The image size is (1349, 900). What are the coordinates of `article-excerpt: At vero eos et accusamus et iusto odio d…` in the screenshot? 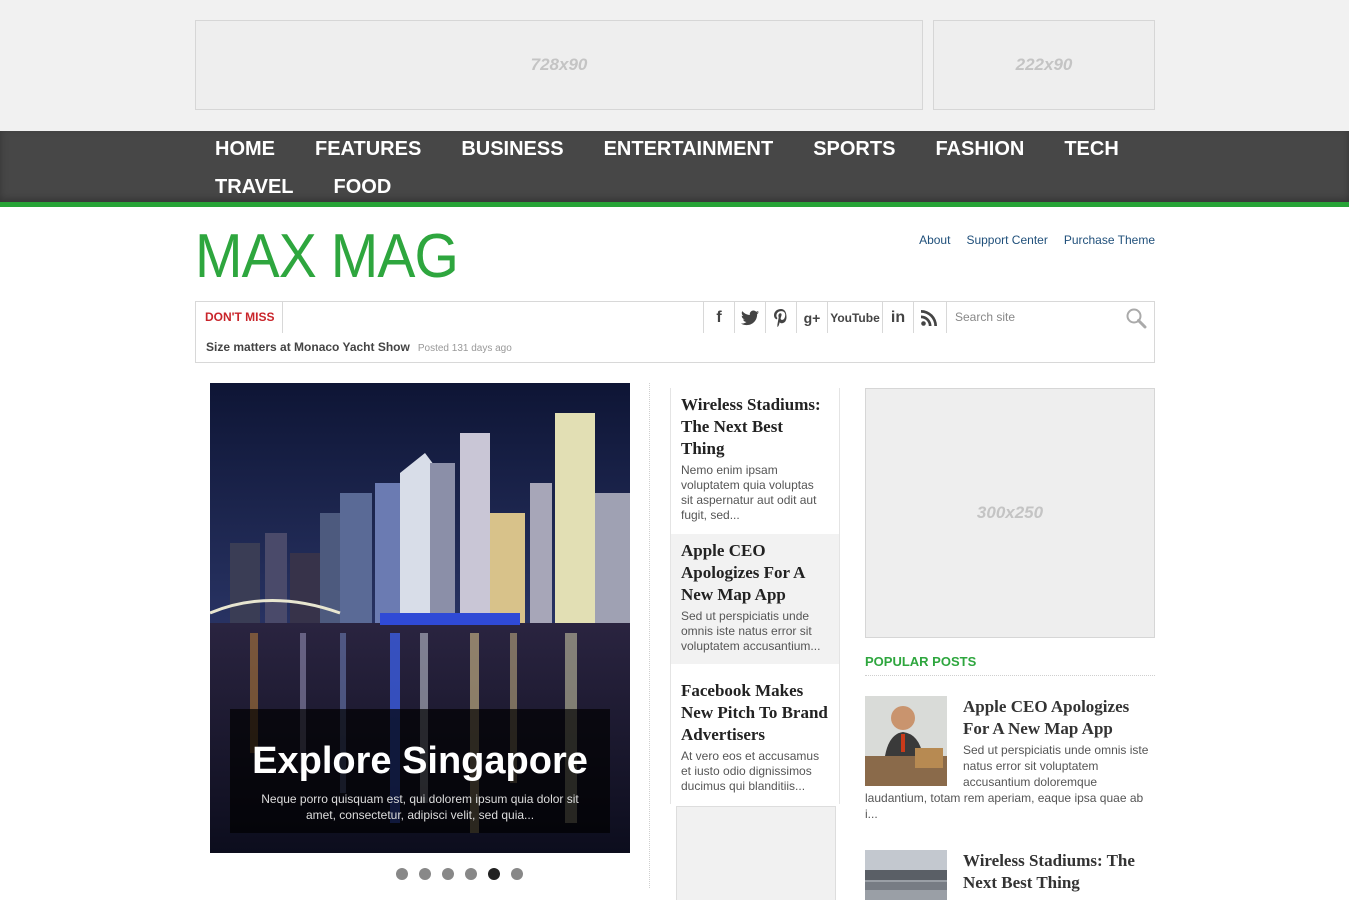 It's located at (750, 771).